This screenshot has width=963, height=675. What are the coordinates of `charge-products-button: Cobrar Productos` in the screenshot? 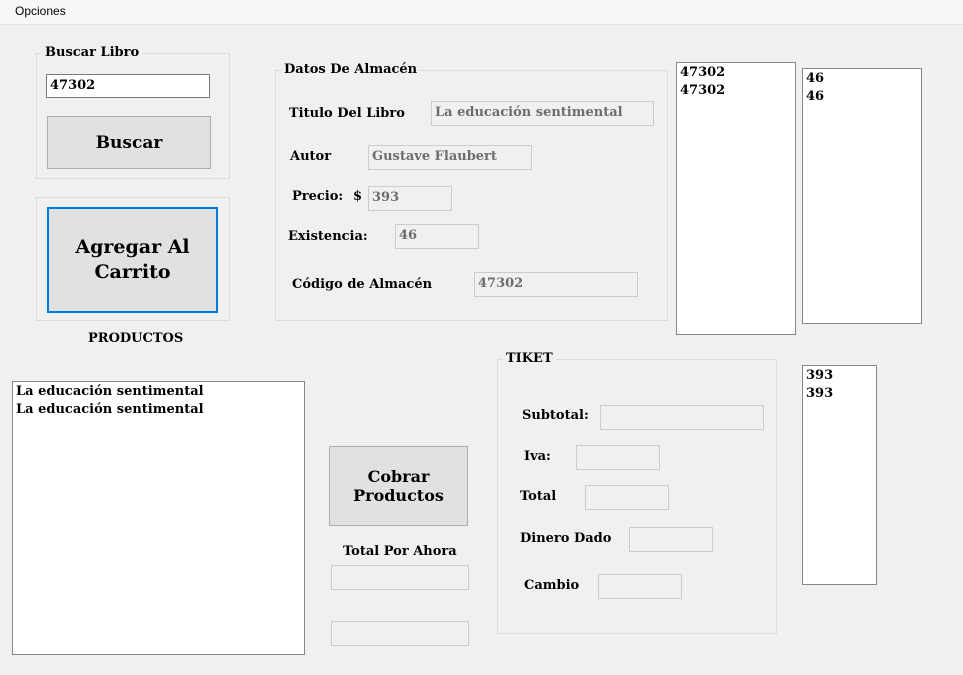 It's located at (398, 486).